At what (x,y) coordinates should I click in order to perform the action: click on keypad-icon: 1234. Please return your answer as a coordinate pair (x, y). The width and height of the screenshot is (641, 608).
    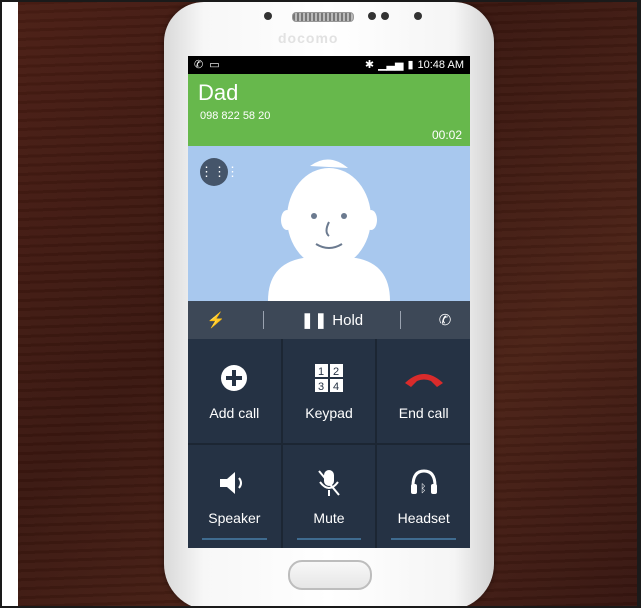
    Looking at the image, I should click on (329, 378).